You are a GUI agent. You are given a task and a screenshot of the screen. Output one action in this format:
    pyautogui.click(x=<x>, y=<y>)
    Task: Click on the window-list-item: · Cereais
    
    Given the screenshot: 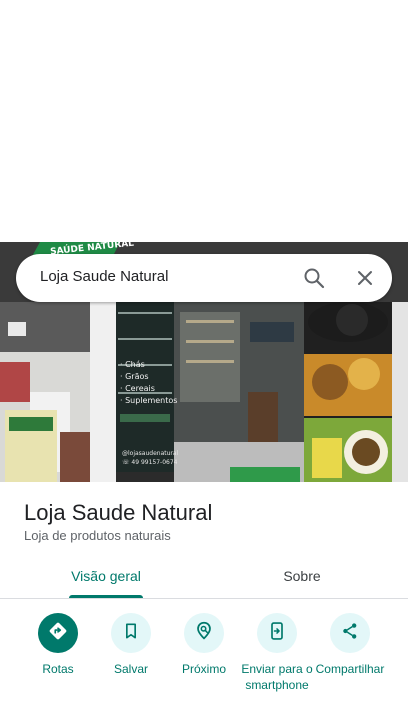 What is the action you would take?
    pyautogui.click(x=137, y=388)
    